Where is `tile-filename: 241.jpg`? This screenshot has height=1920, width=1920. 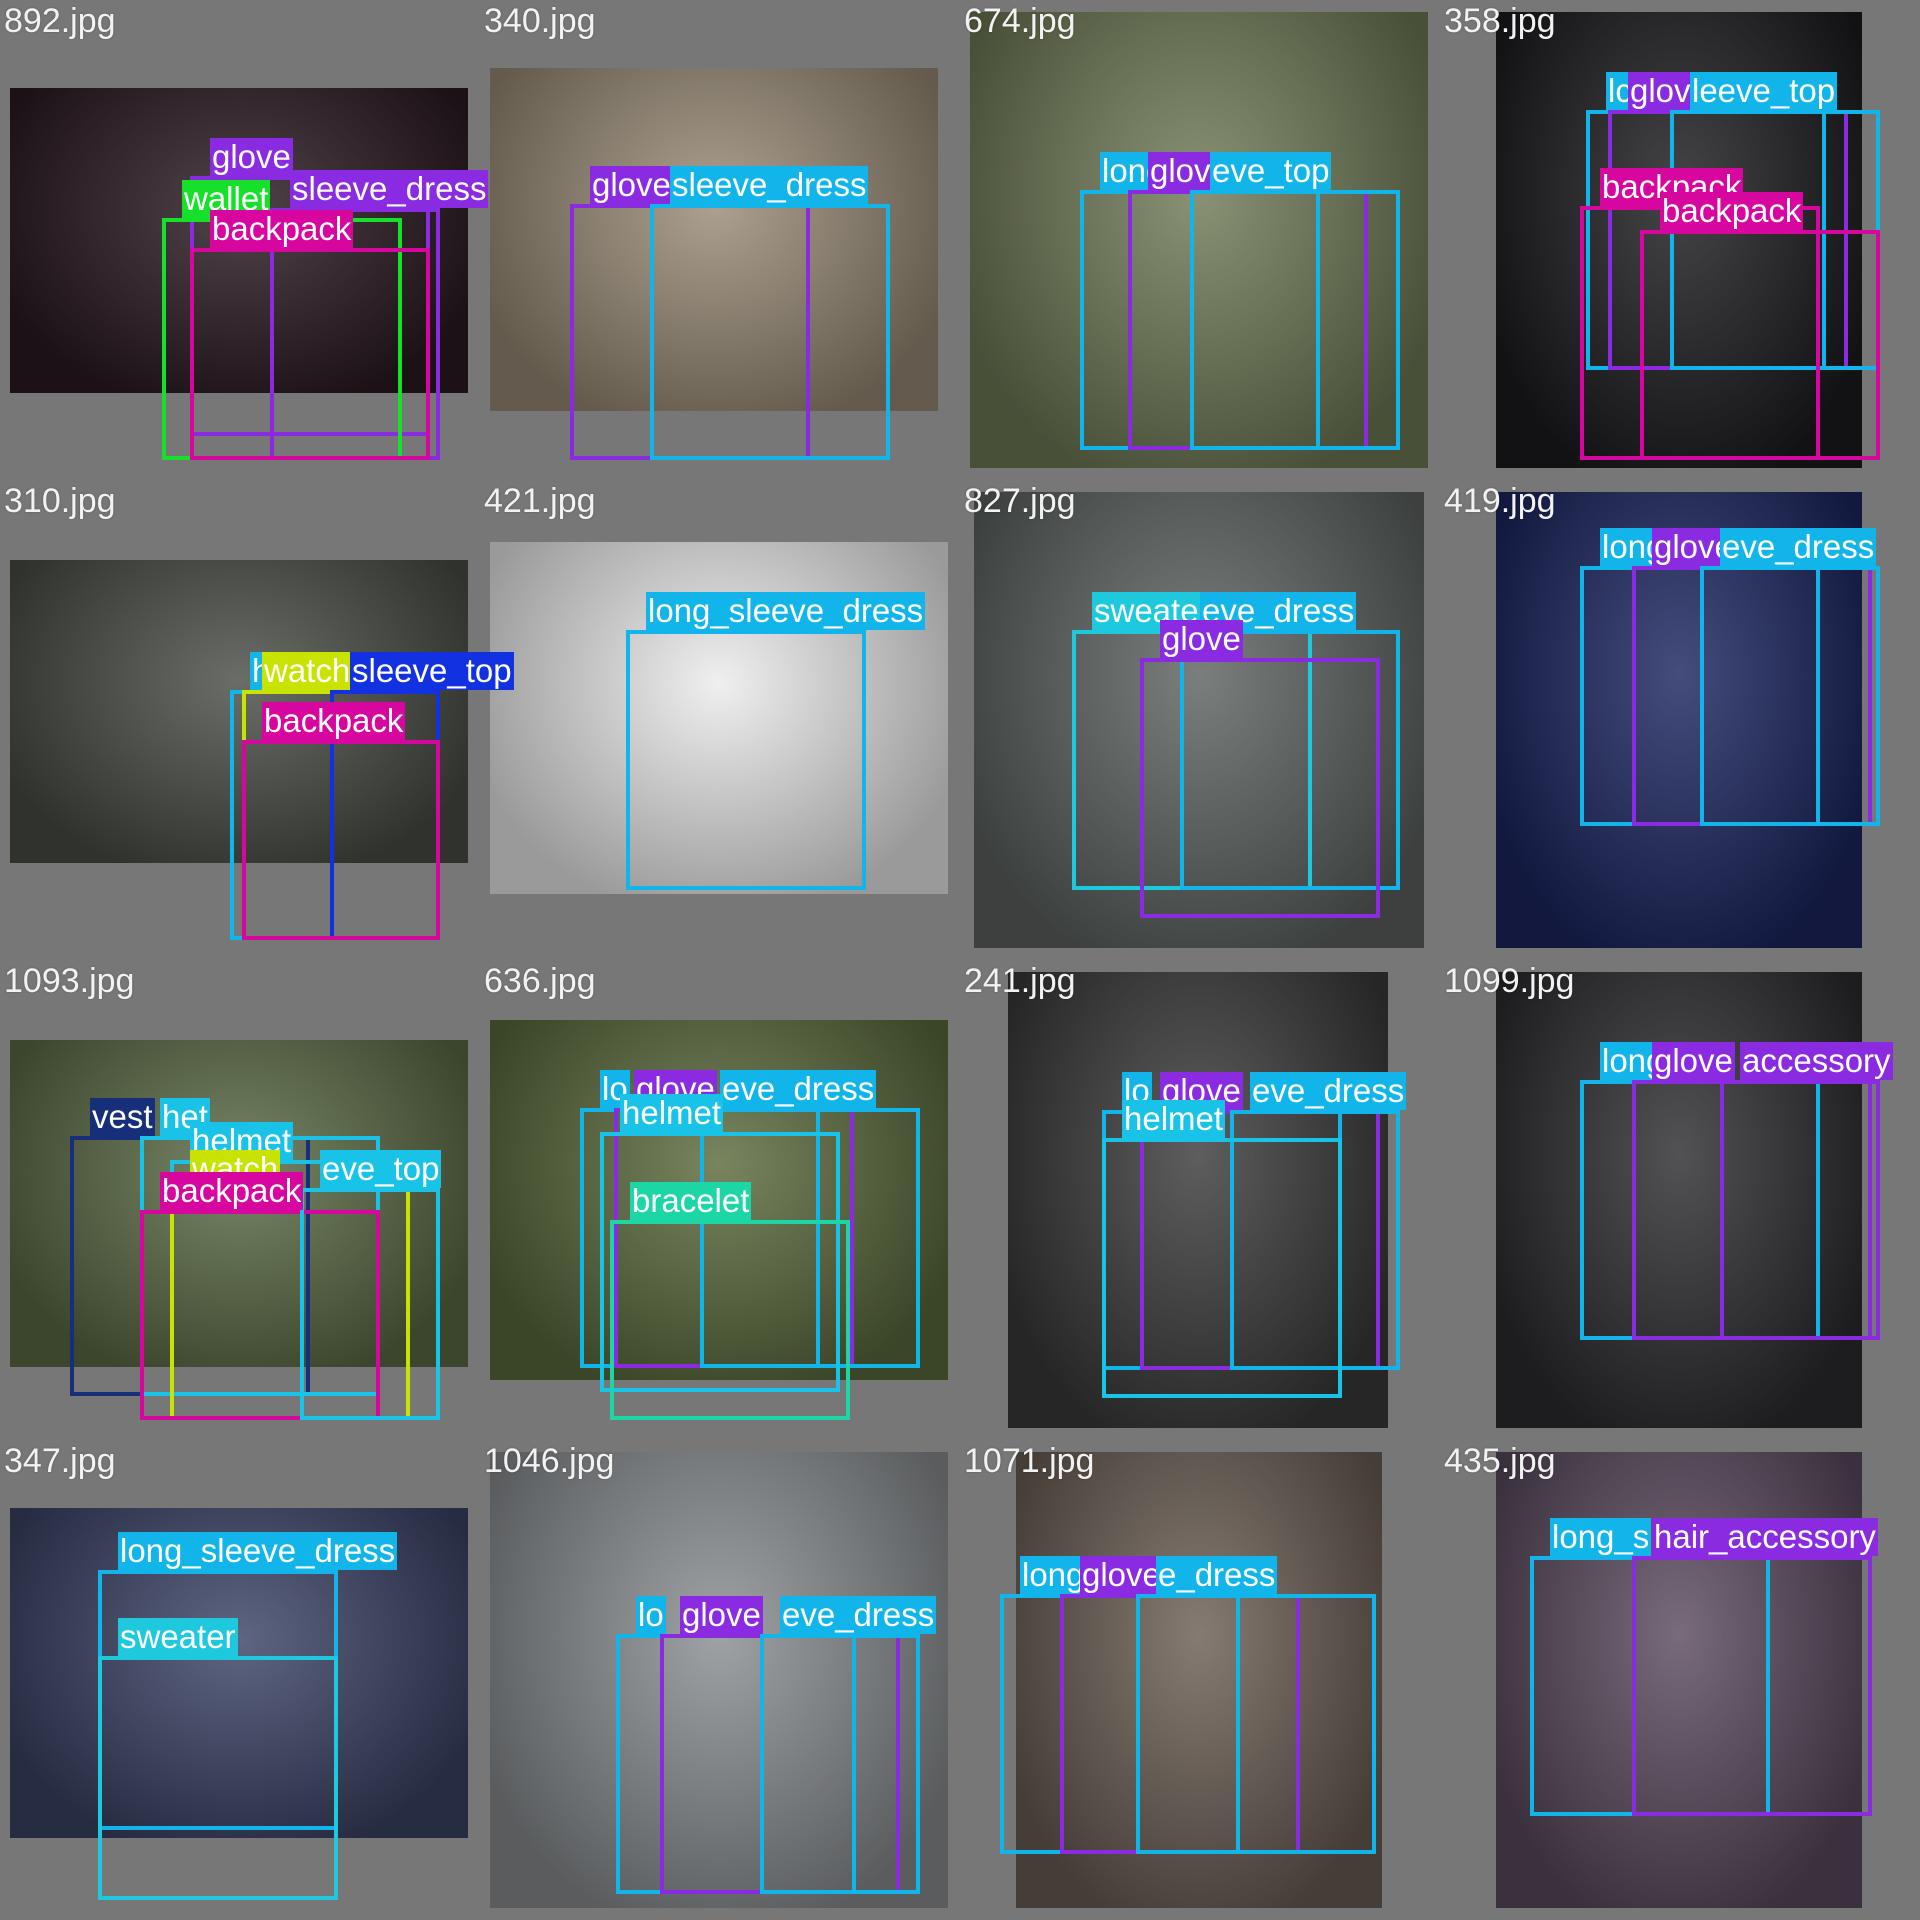 tile-filename: 241.jpg is located at coordinates (1020, 981).